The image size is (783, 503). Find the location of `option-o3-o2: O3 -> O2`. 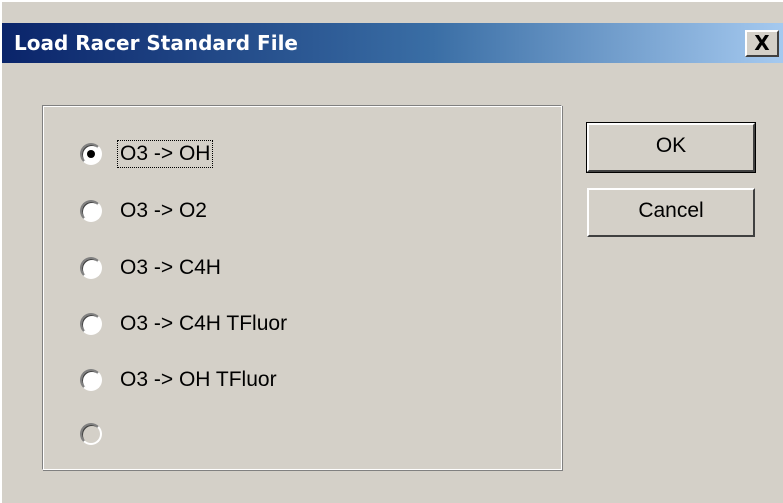

option-o3-o2: O3 -> O2 is located at coordinates (144, 211).